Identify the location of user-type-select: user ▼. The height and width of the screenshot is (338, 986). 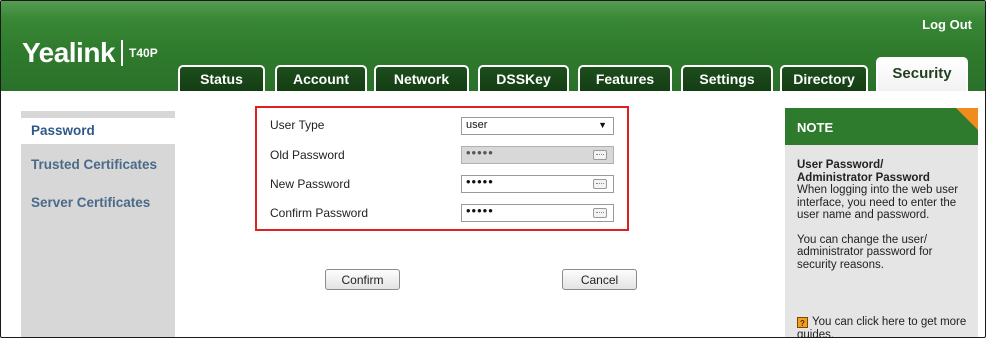
(537, 126).